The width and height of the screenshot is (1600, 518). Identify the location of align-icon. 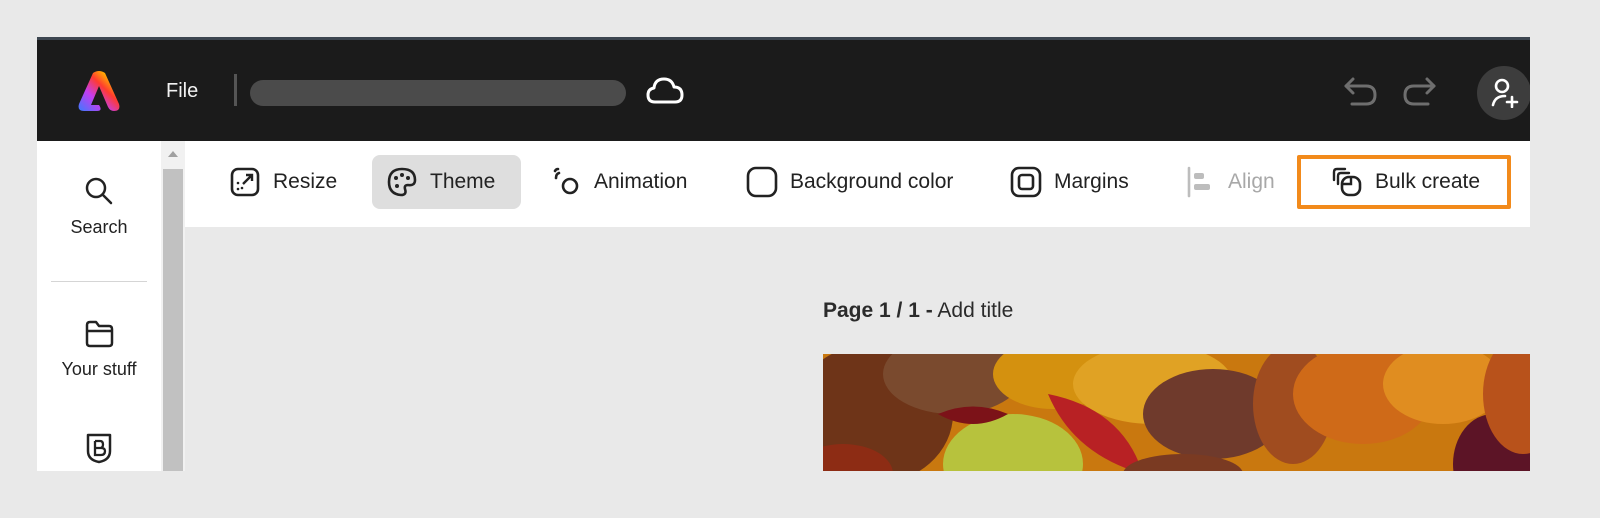
(1198, 182).